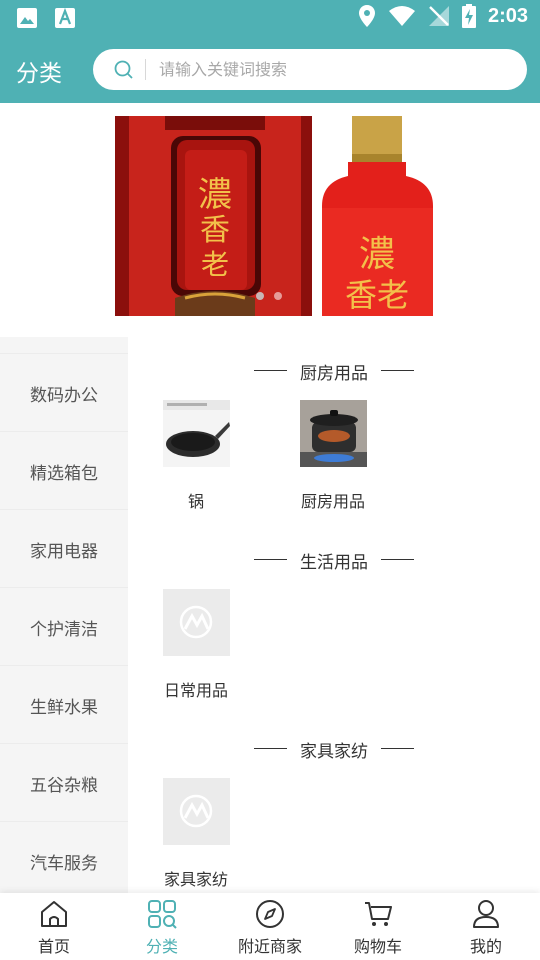 This screenshot has height=960, width=540. I want to click on home-icon, so click(54, 914).